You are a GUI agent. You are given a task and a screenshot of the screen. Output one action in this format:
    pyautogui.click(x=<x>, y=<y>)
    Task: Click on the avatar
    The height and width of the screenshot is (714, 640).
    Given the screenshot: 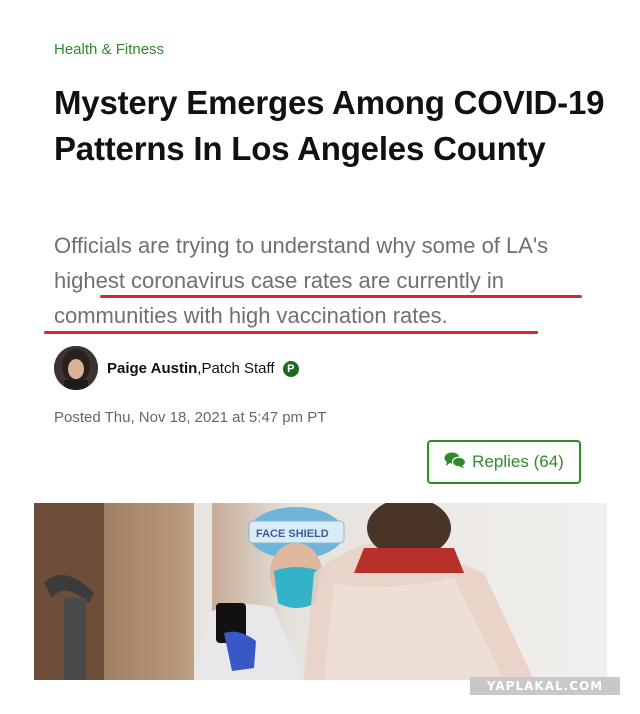 What is the action you would take?
    pyautogui.click(x=76, y=368)
    